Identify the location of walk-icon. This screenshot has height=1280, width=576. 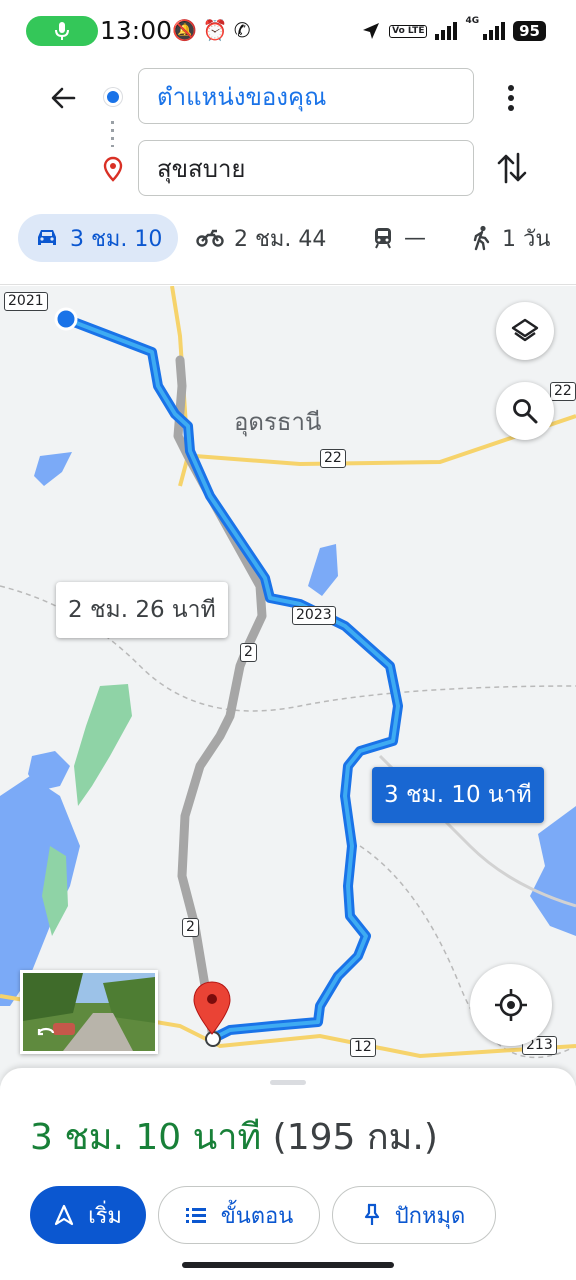
(481, 238).